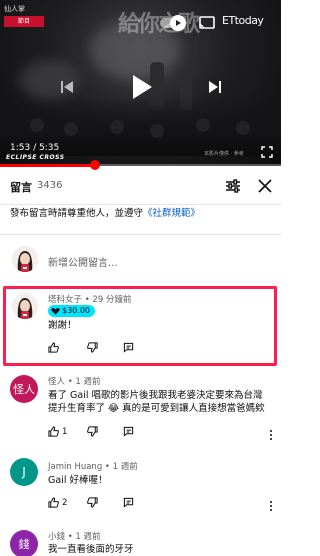 The width and height of the screenshot is (320, 556). I want to click on comments-count: 3436, so click(50, 185).